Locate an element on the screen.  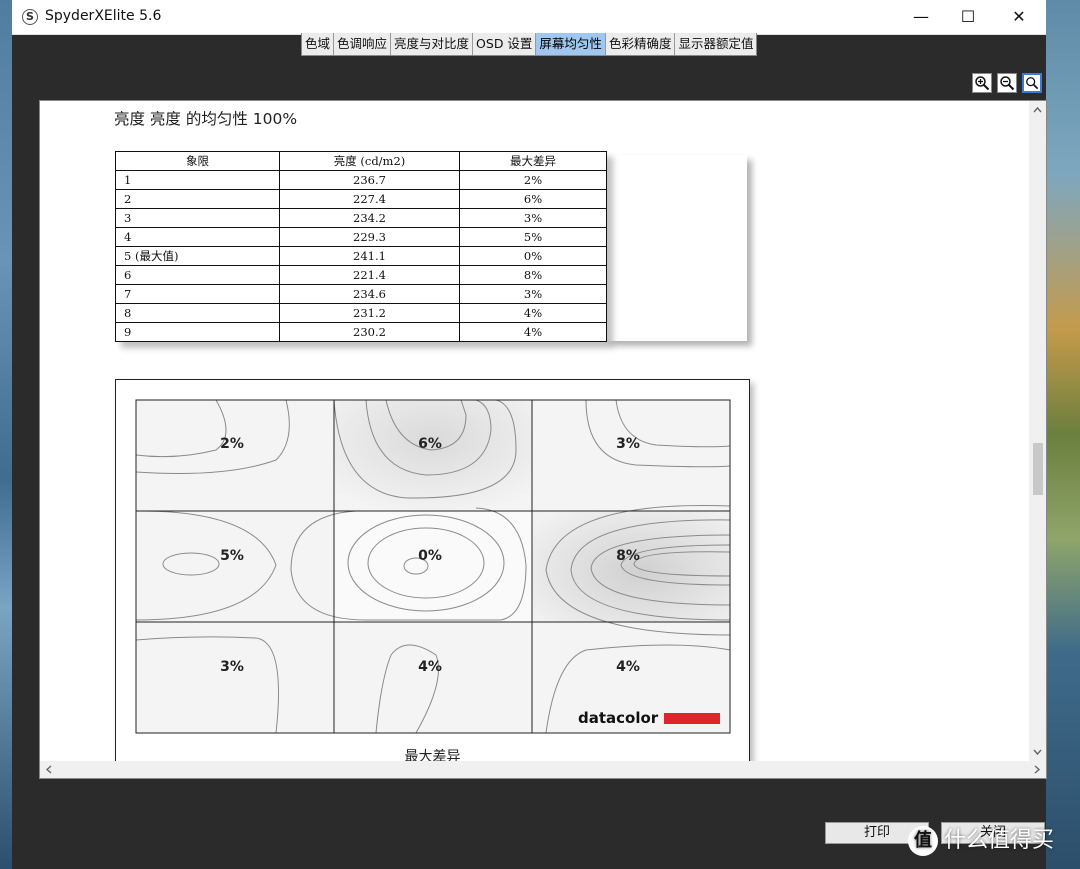
table-shadow-panel is located at coordinates (677, 248).